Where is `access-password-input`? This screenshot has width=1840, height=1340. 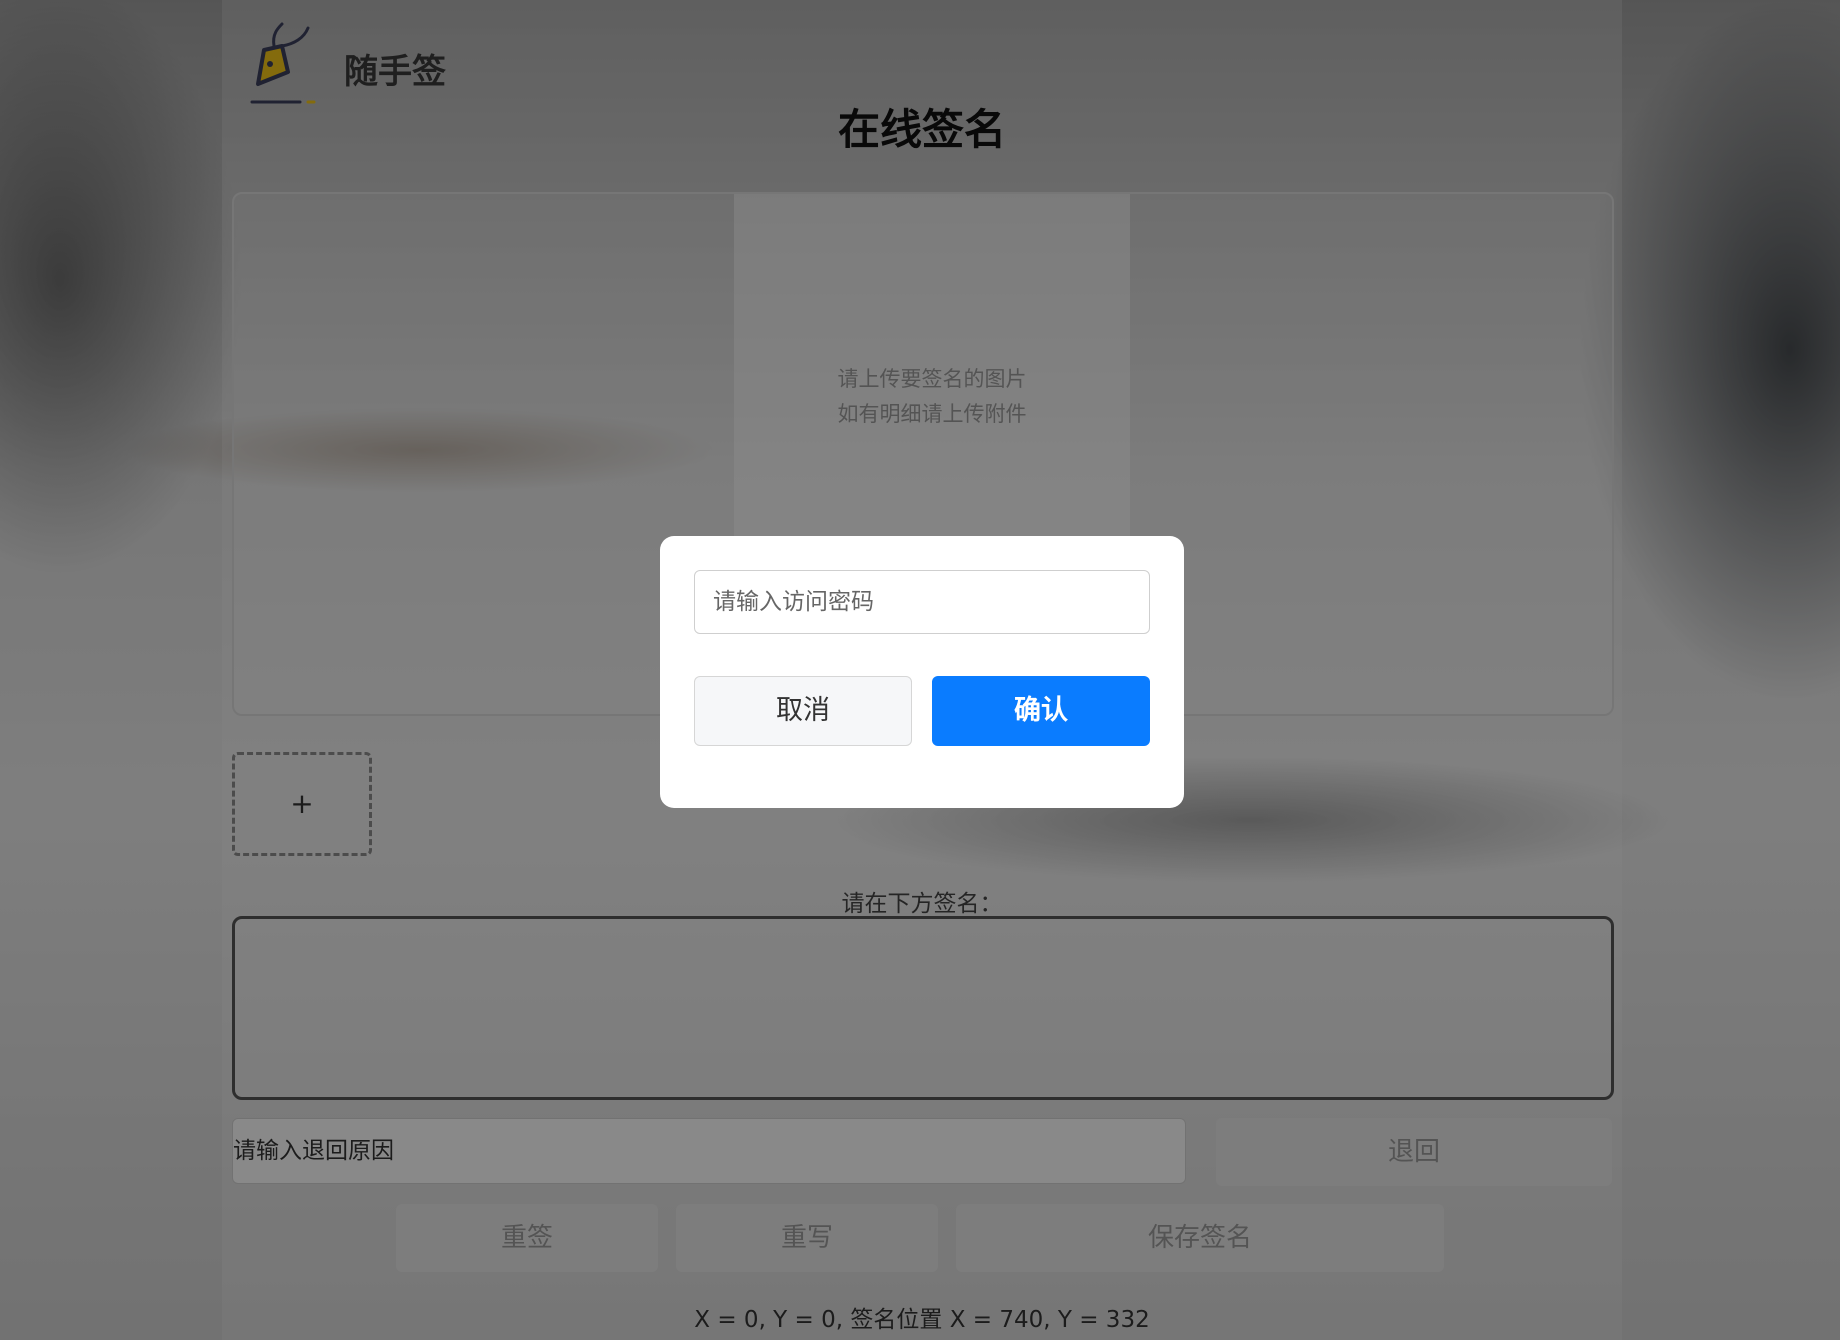
access-password-input is located at coordinates (922, 602).